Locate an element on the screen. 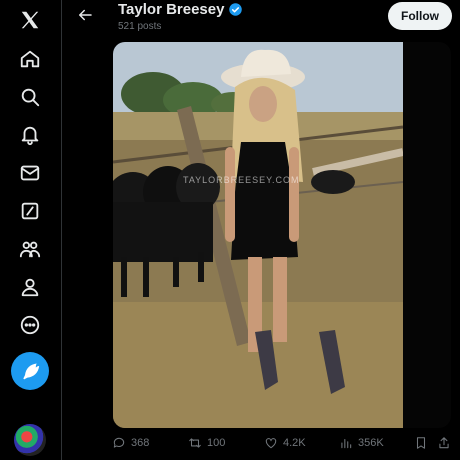 The image size is (460, 460). communities-icon is located at coordinates (30, 249).